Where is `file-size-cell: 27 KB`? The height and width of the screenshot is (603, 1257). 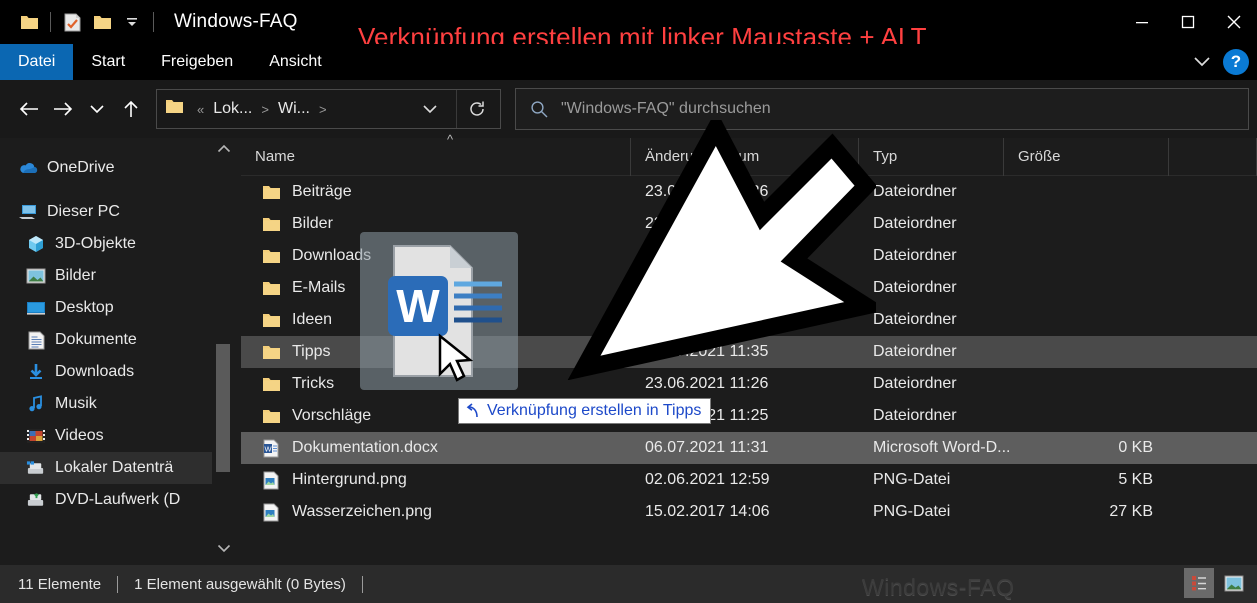
file-size-cell: 27 KB is located at coordinates (1131, 511).